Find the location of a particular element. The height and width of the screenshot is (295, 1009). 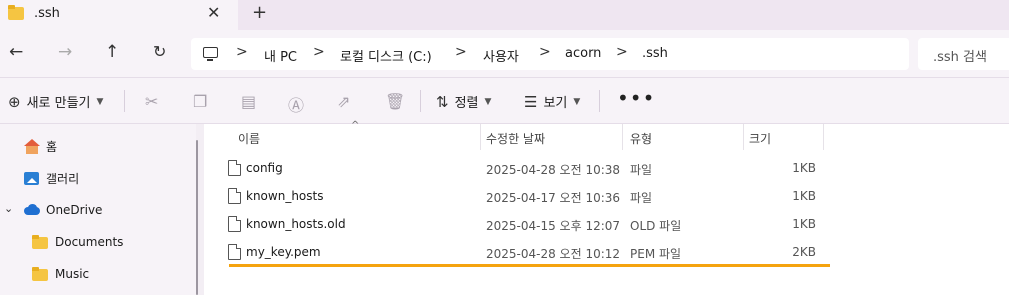

file-row: known_hosts 2025-04-17 오전 10:36 파일 1KB is located at coordinates (606, 196).